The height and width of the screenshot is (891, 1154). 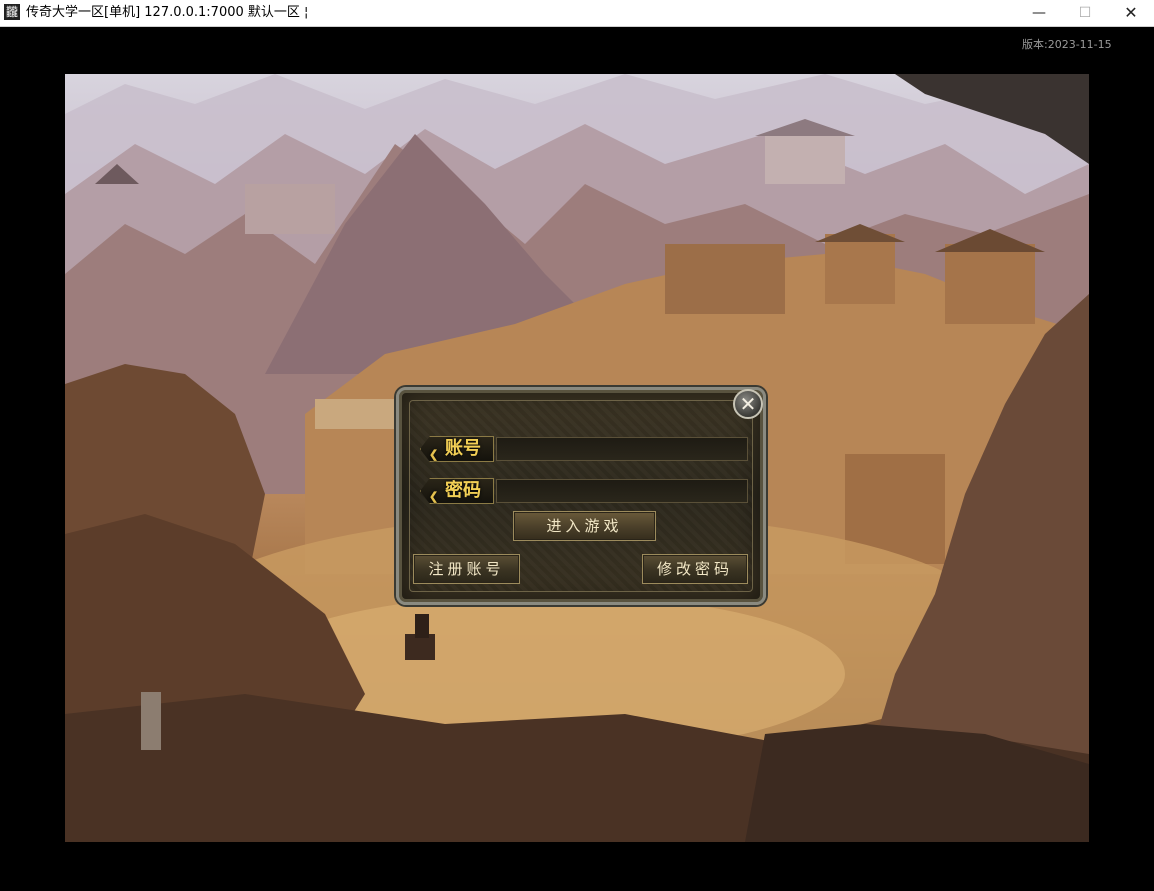 What do you see at coordinates (622, 449) in the screenshot?
I see `account-input` at bounding box center [622, 449].